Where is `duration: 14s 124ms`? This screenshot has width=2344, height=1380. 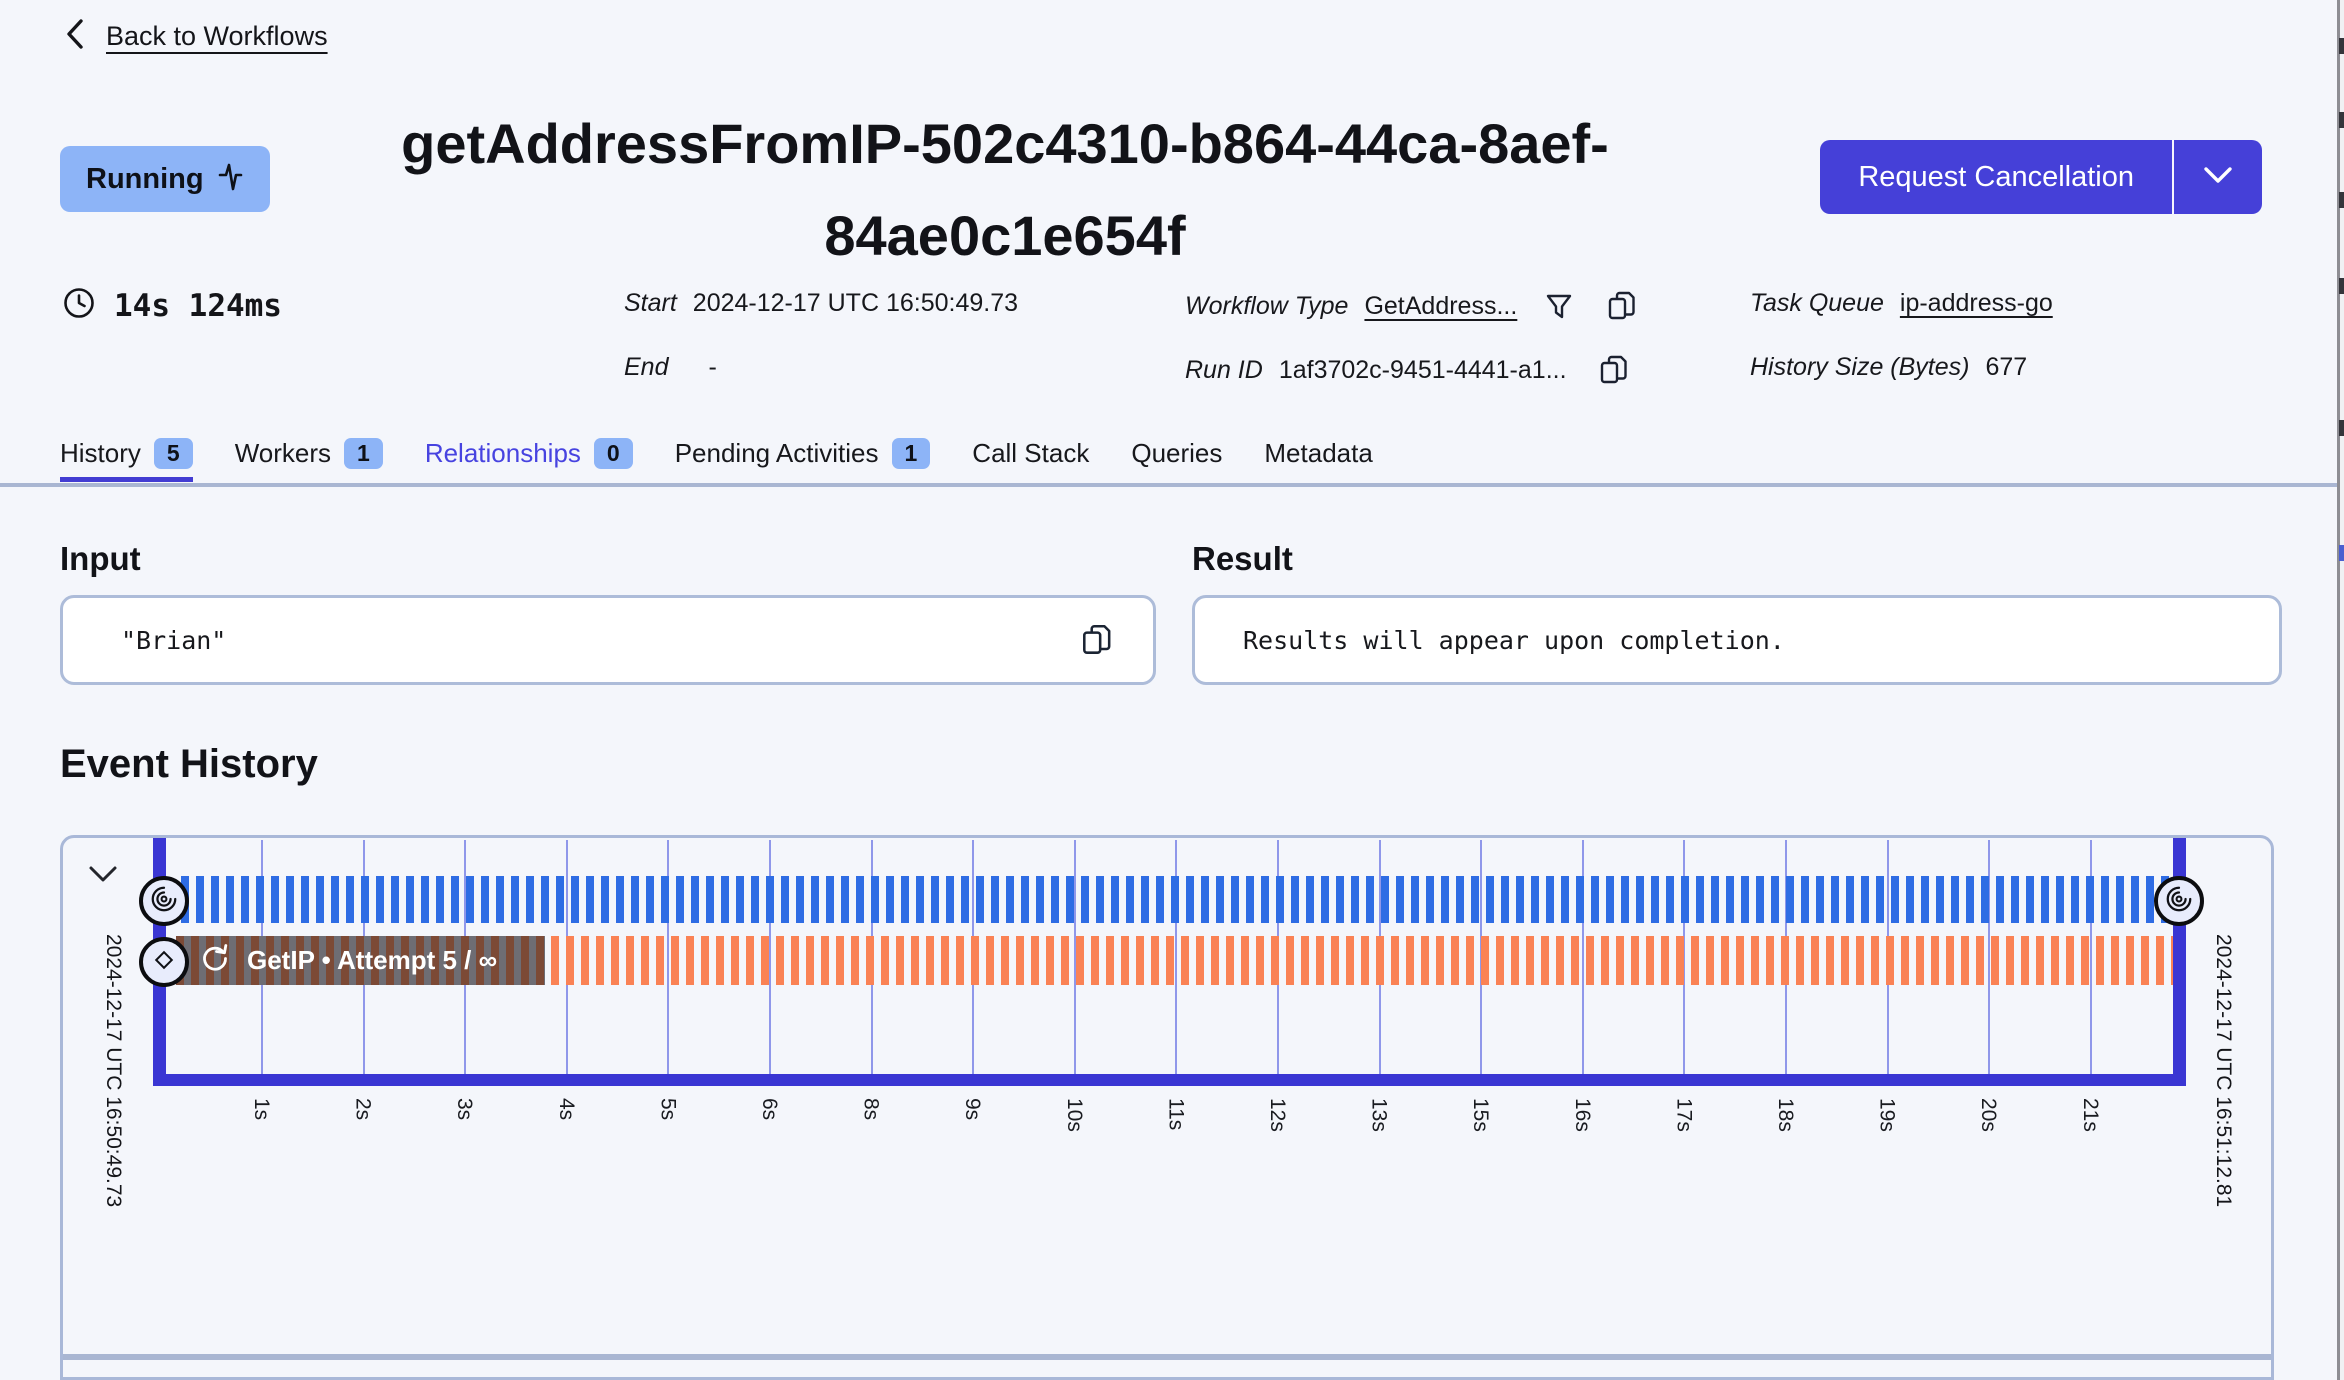
duration: 14s 124ms is located at coordinates (172, 305).